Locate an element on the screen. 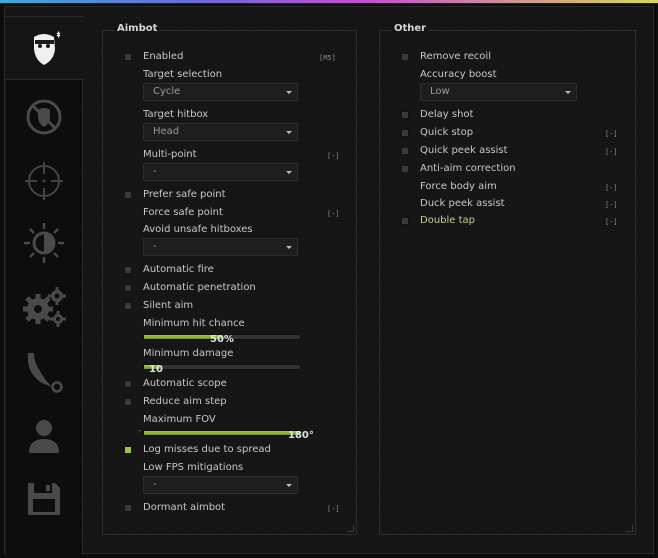 The height and width of the screenshot is (558, 658). target-selection-dropdown: Cycle is located at coordinates (220, 92).